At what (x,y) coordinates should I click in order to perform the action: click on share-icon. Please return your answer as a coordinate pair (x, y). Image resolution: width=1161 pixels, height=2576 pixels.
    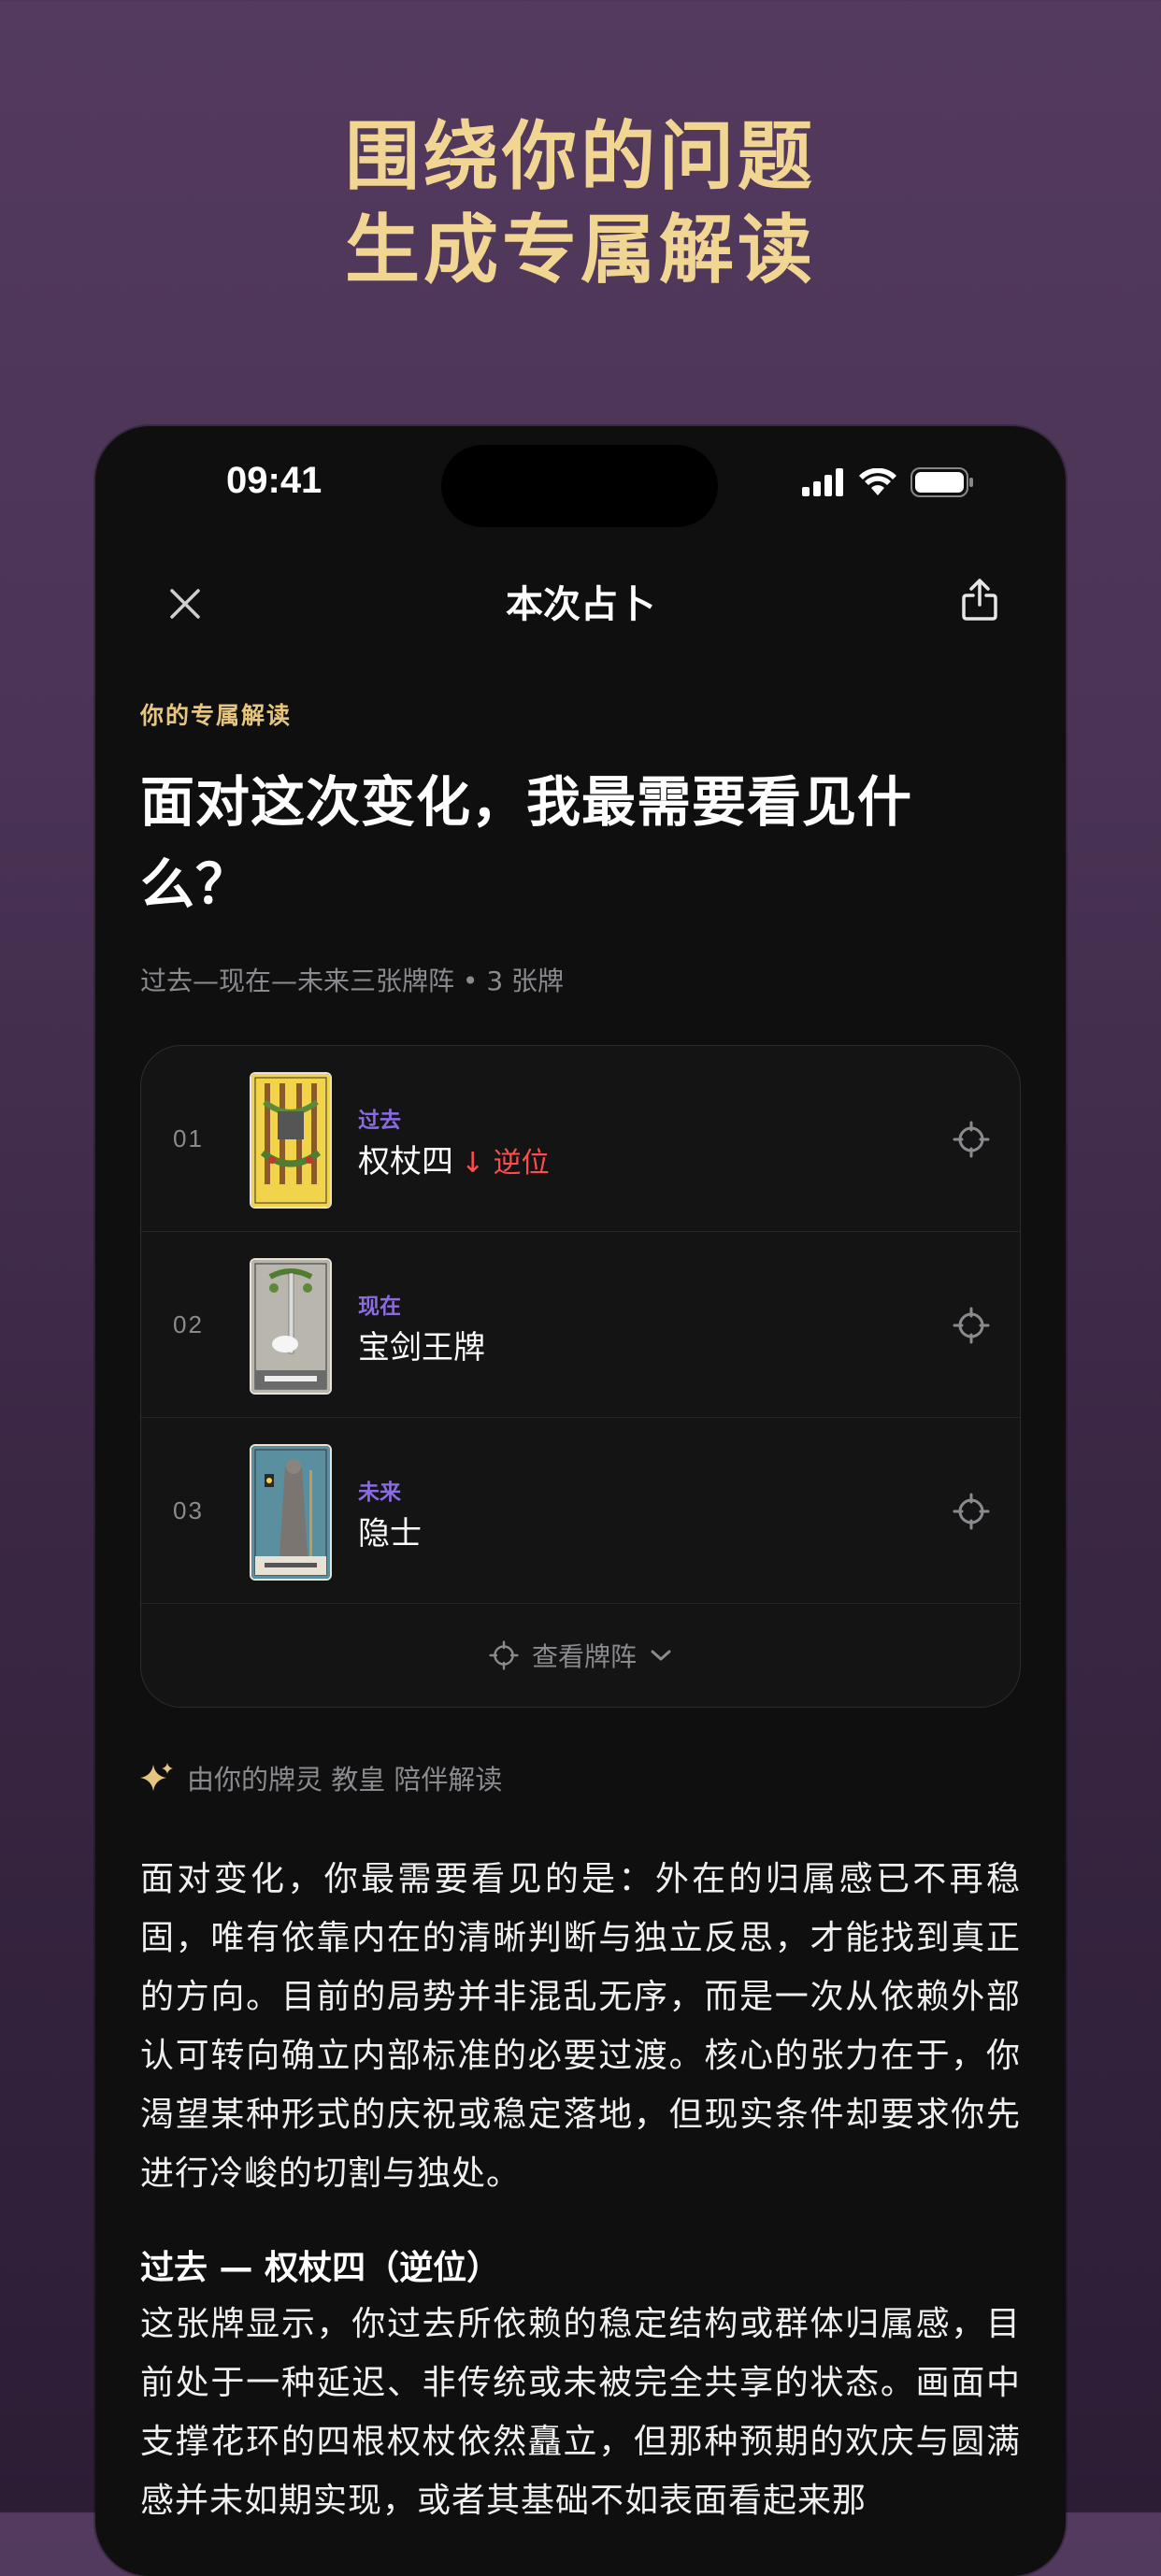
    Looking at the image, I should click on (979, 600).